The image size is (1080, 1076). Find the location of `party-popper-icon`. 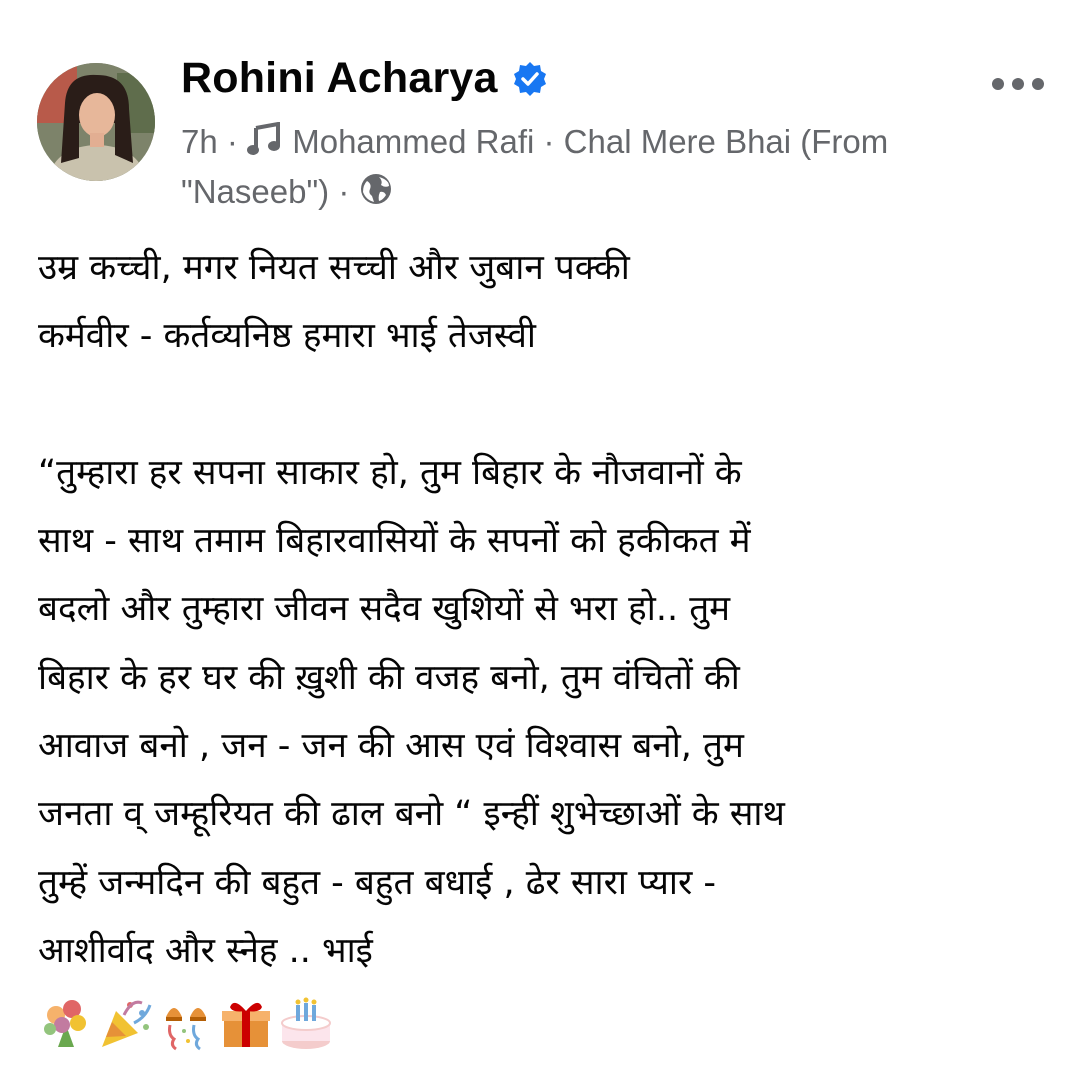

party-popper-icon is located at coordinates (126, 1023).